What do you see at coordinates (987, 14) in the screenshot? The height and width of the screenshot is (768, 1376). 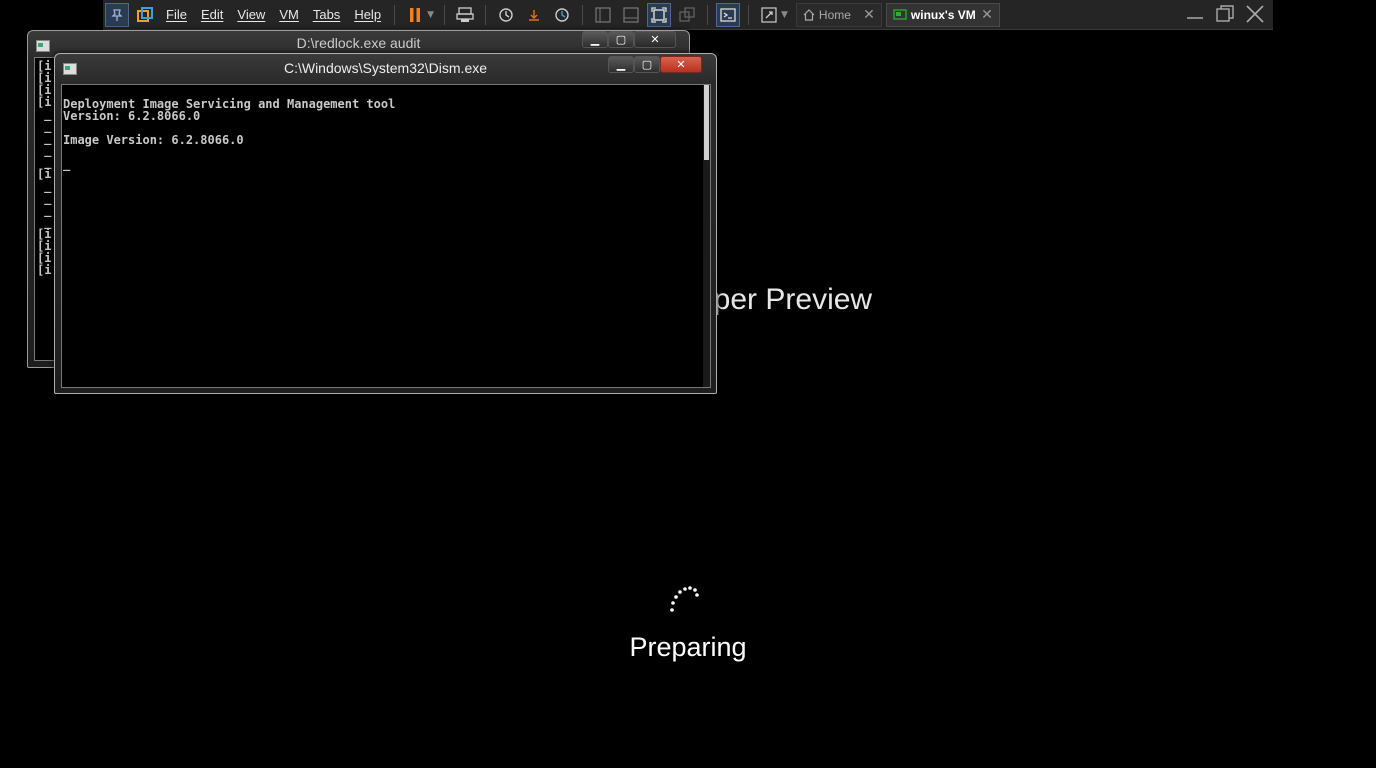 I see `tab-vm-close-icon: ✕` at bounding box center [987, 14].